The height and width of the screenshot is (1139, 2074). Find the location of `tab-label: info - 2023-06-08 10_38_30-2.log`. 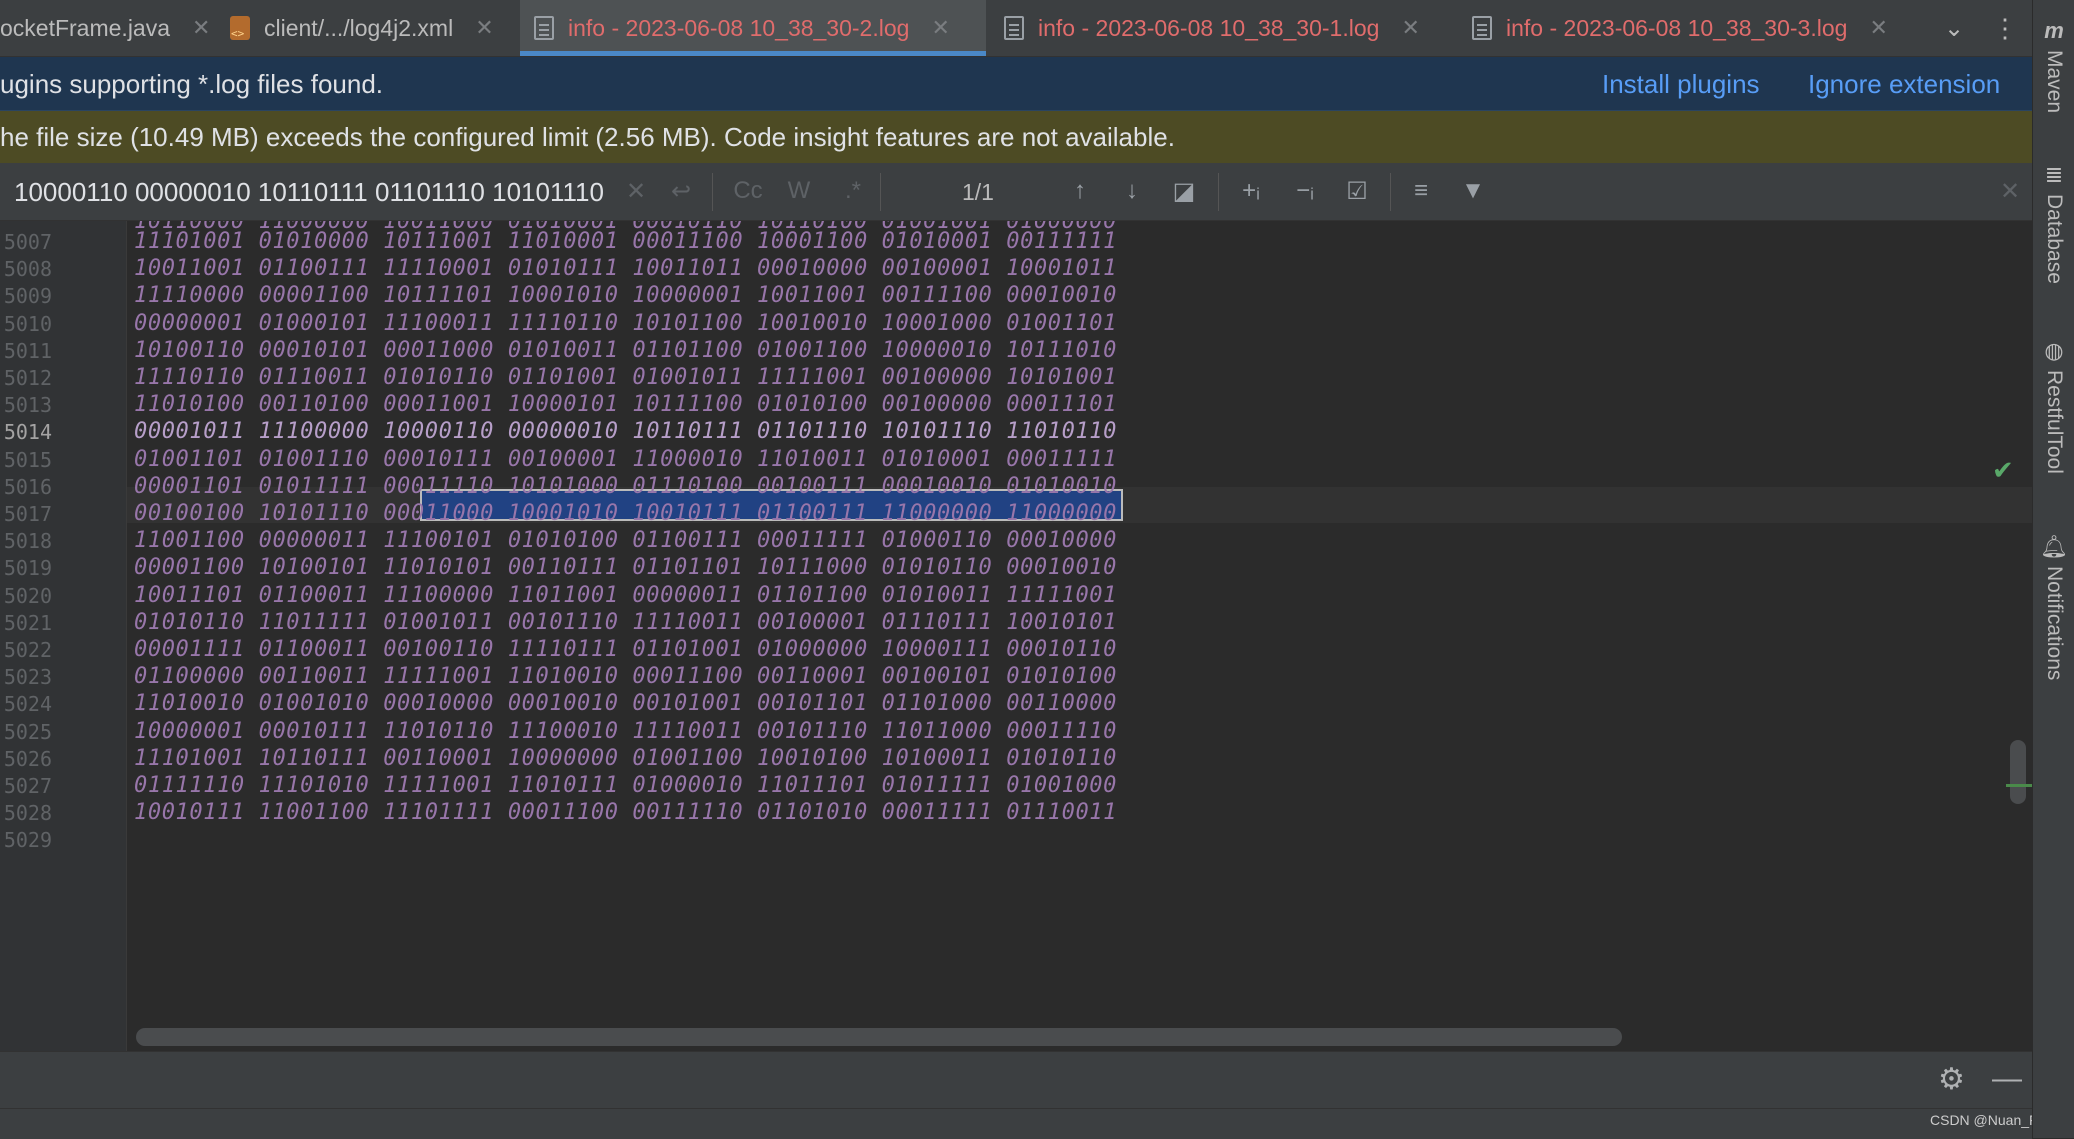

tab-label: info - 2023-06-08 10_38_30-2.log is located at coordinates (739, 27).